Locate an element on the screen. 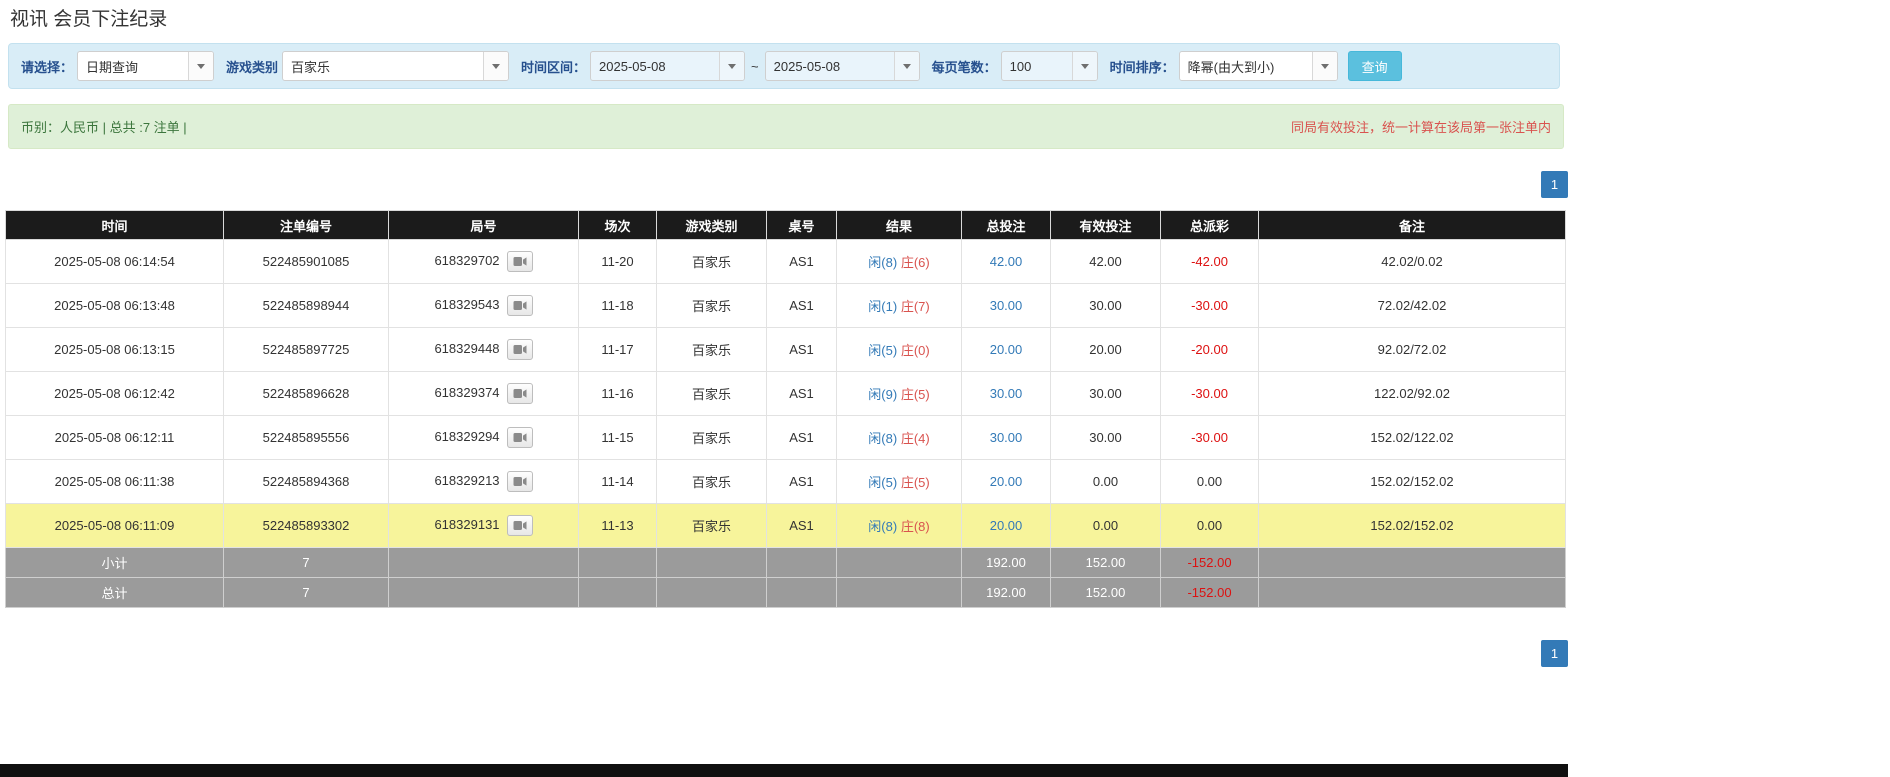  round-id-text: 618329702 is located at coordinates (467, 260).